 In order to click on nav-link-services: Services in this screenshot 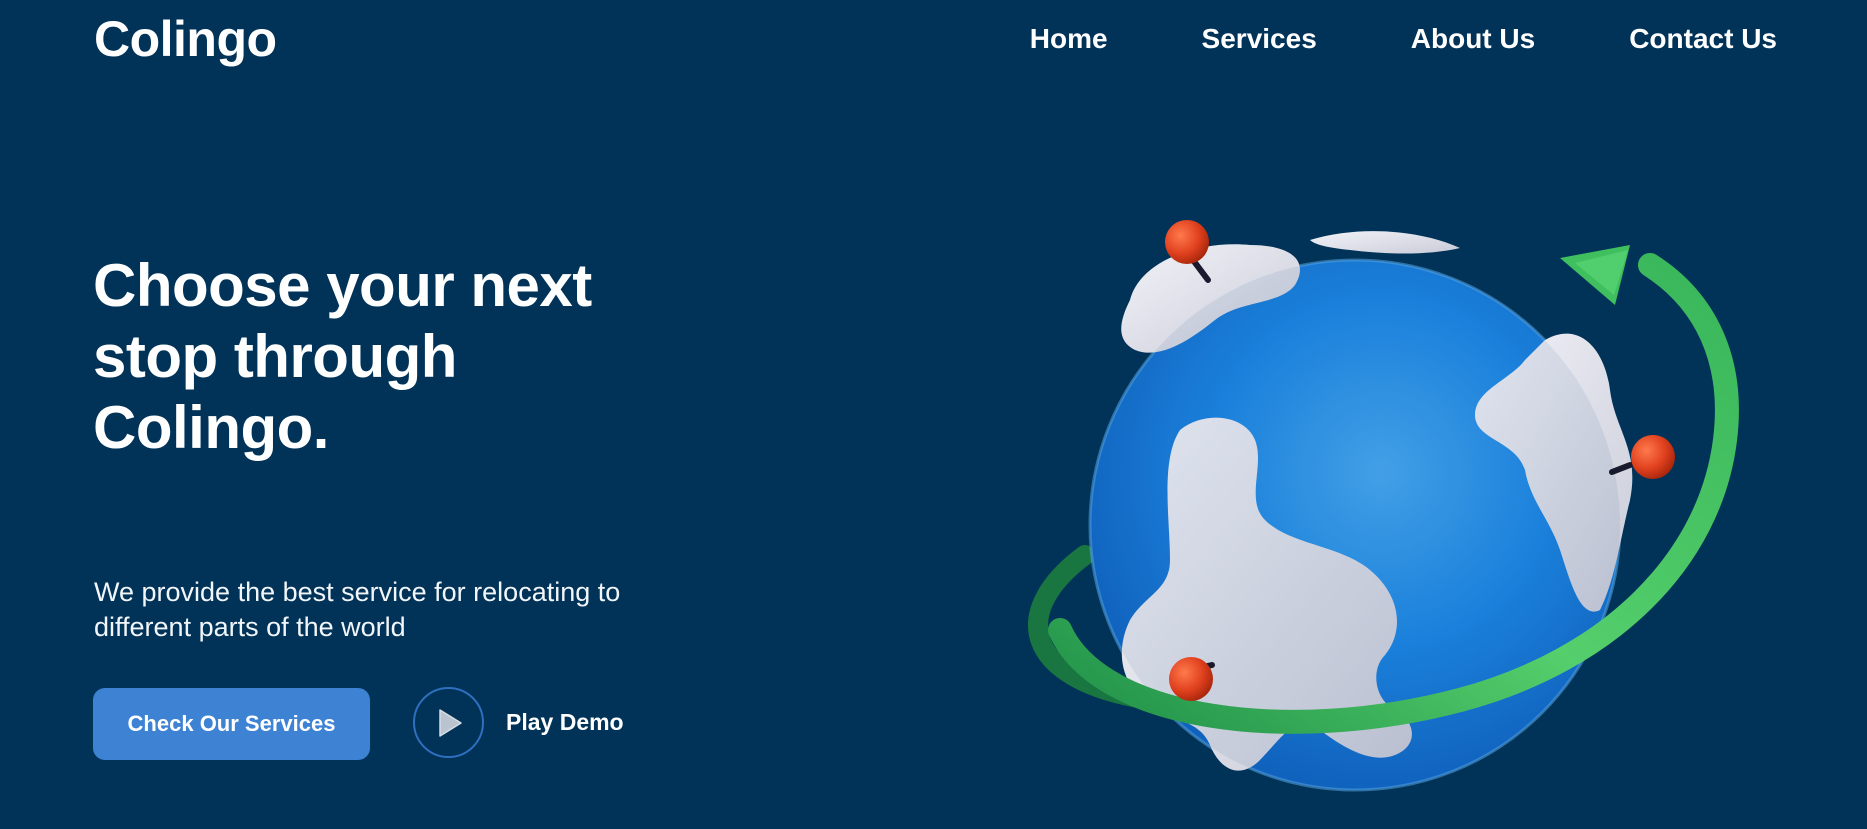, I will do `click(1259, 39)`.